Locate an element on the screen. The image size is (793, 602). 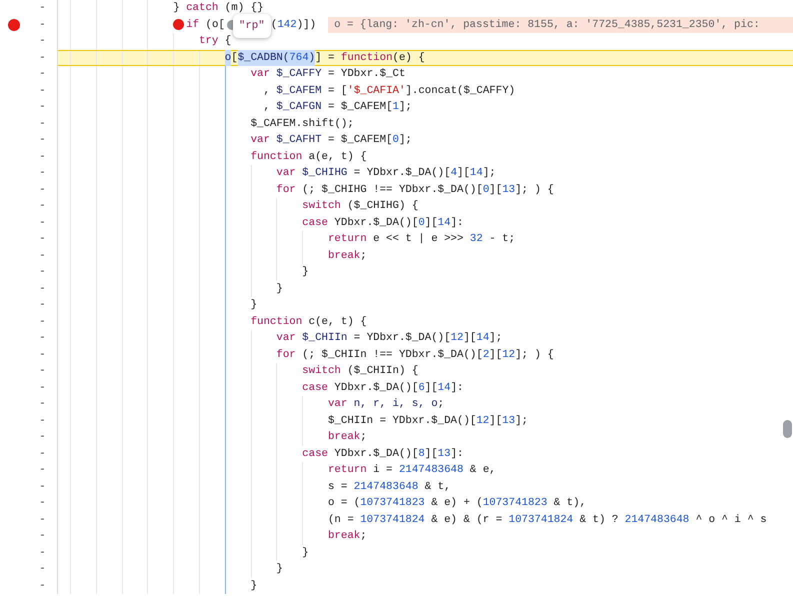
code-token: $_CHIHG is located at coordinates (324, 173).